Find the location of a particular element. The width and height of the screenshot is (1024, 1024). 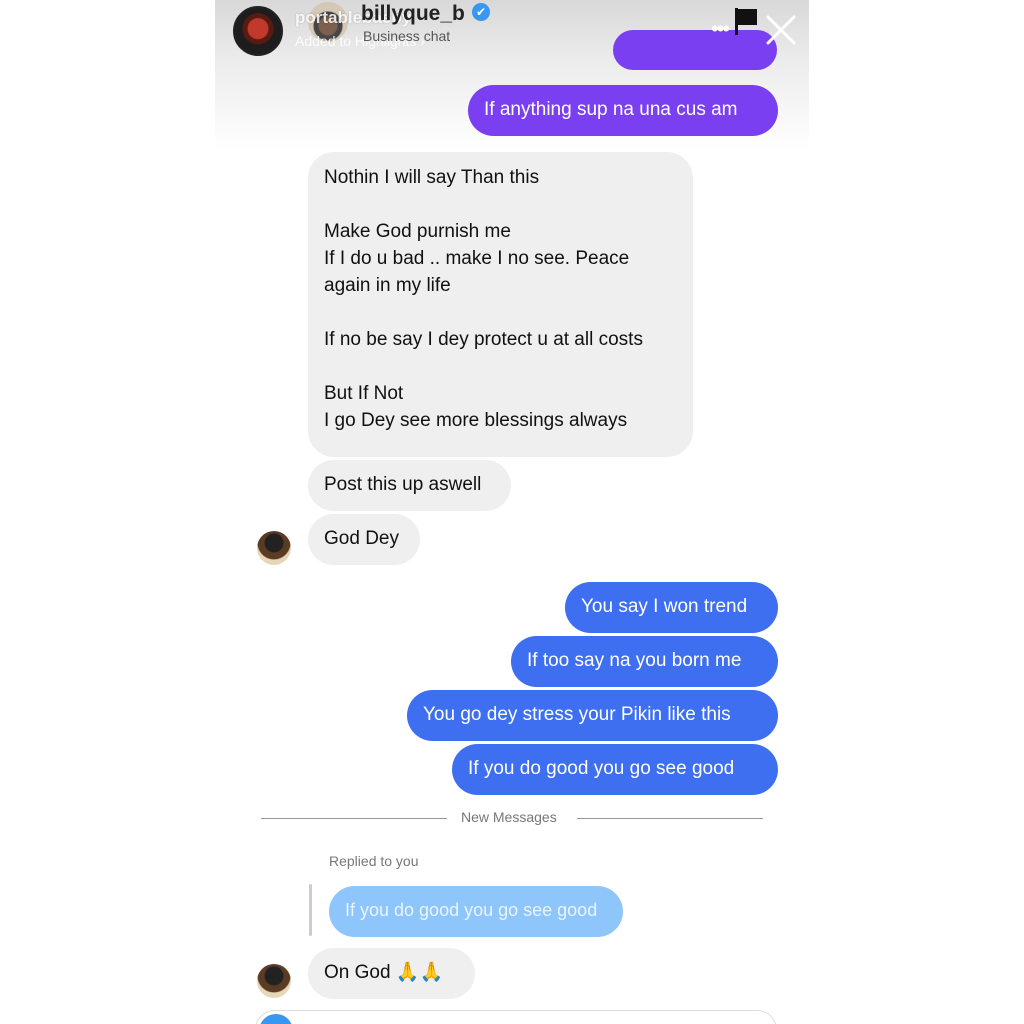

close-icon is located at coordinates (781, 30).